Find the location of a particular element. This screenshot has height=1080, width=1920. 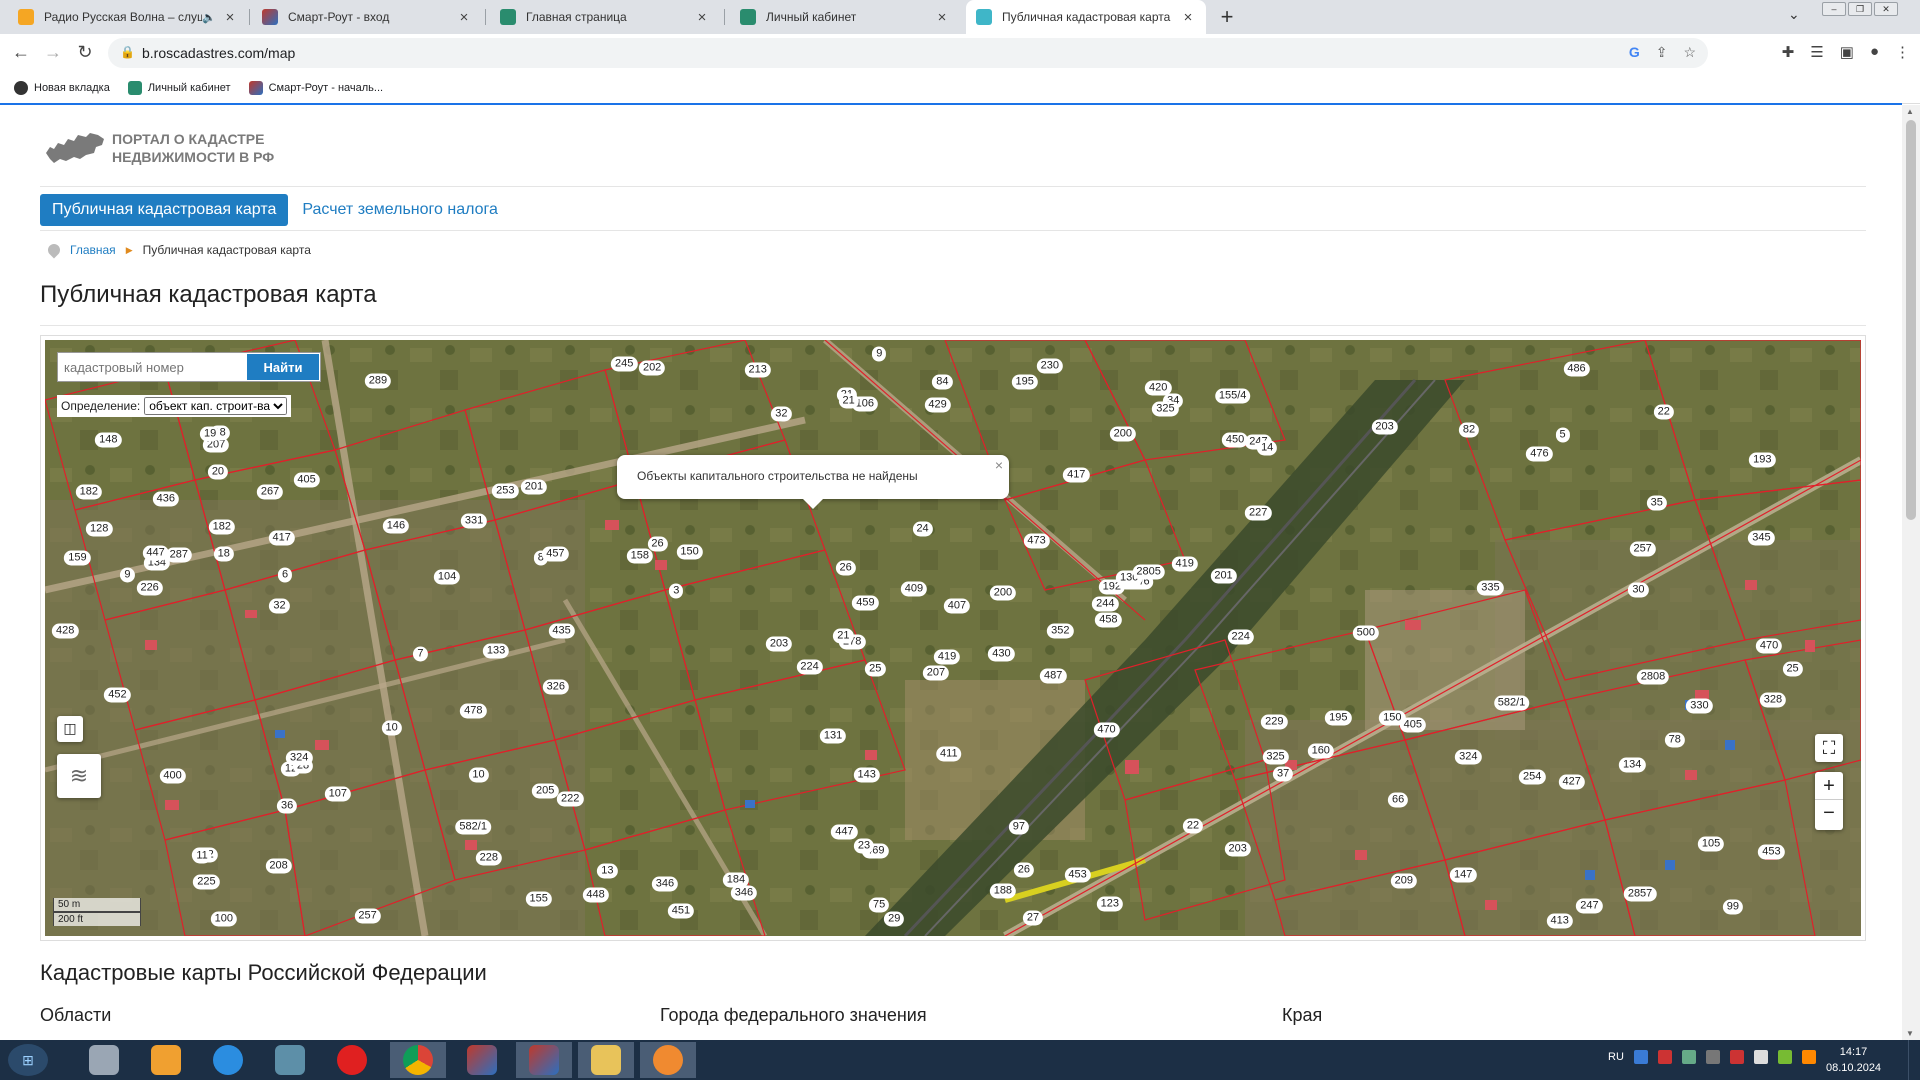

taskbar-explorer is located at coordinates (606, 1060).